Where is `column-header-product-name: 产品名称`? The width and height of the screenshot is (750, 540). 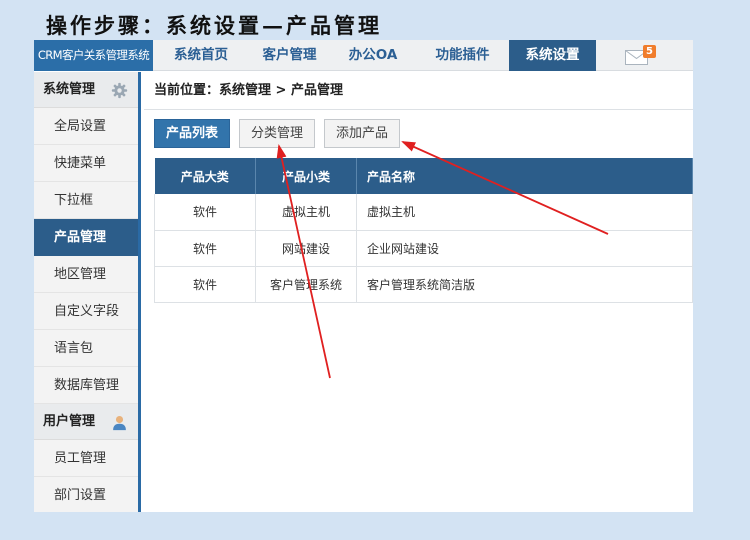
column-header-product-name: 产品名称 is located at coordinates (524, 176).